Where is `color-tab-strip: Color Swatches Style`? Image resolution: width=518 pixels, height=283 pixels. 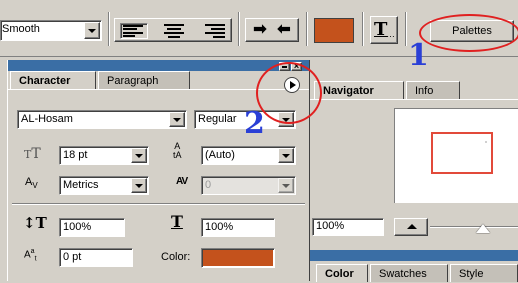 color-tab-strip: Color Swatches Style is located at coordinates (414, 273).